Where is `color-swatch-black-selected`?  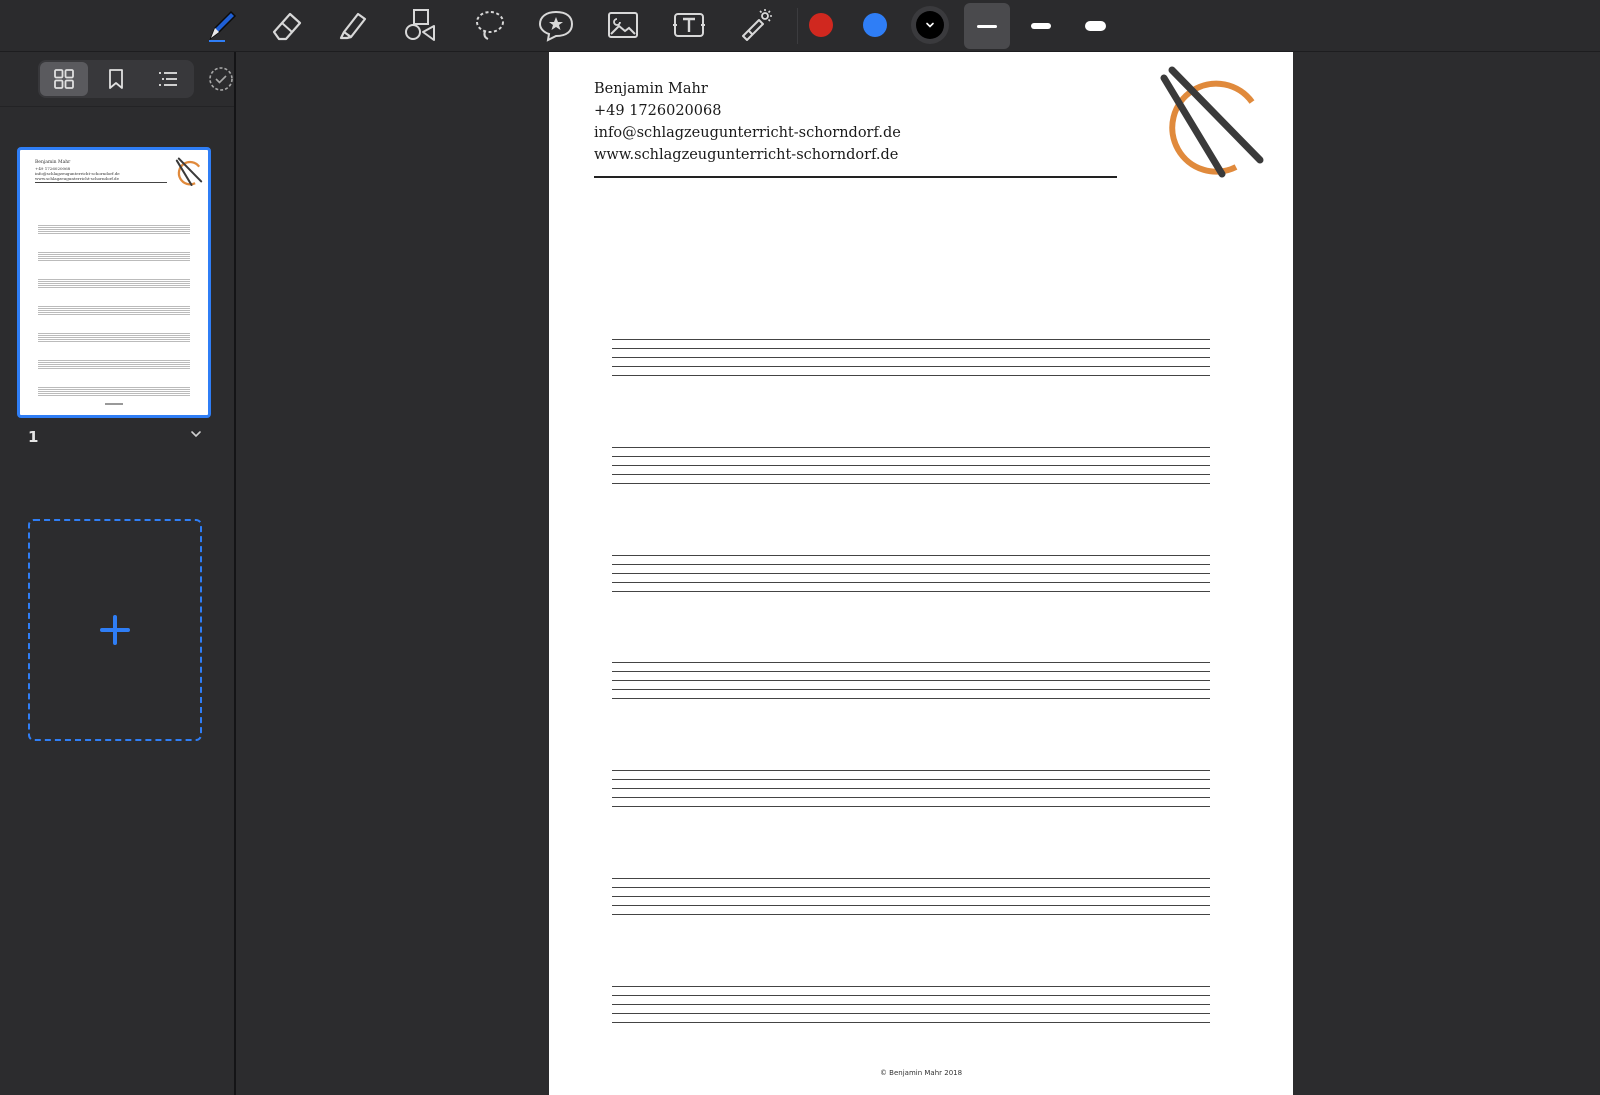 color-swatch-black-selected is located at coordinates (930, 25).